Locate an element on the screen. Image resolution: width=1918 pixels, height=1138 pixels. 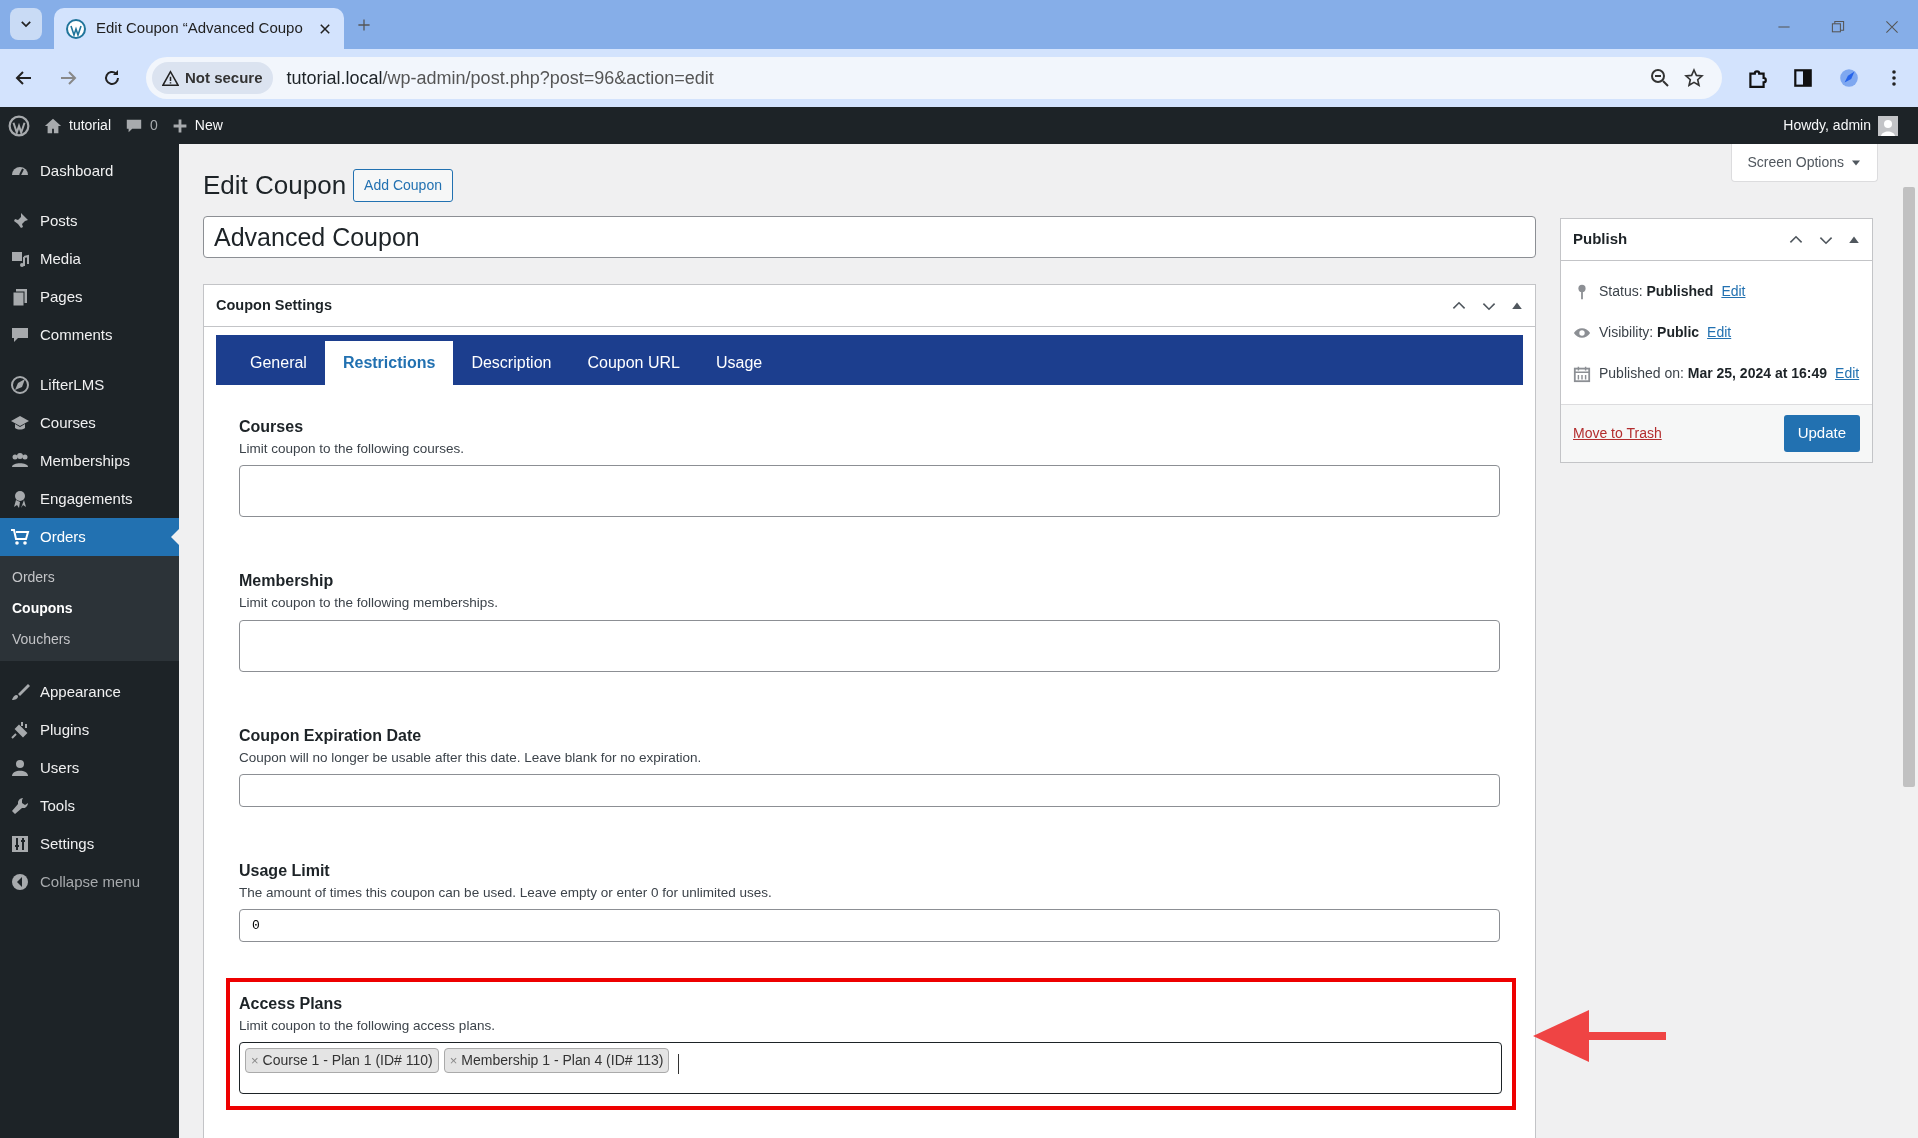
field-label: Coupon Expiration Date is located at coordinates (331, 735).